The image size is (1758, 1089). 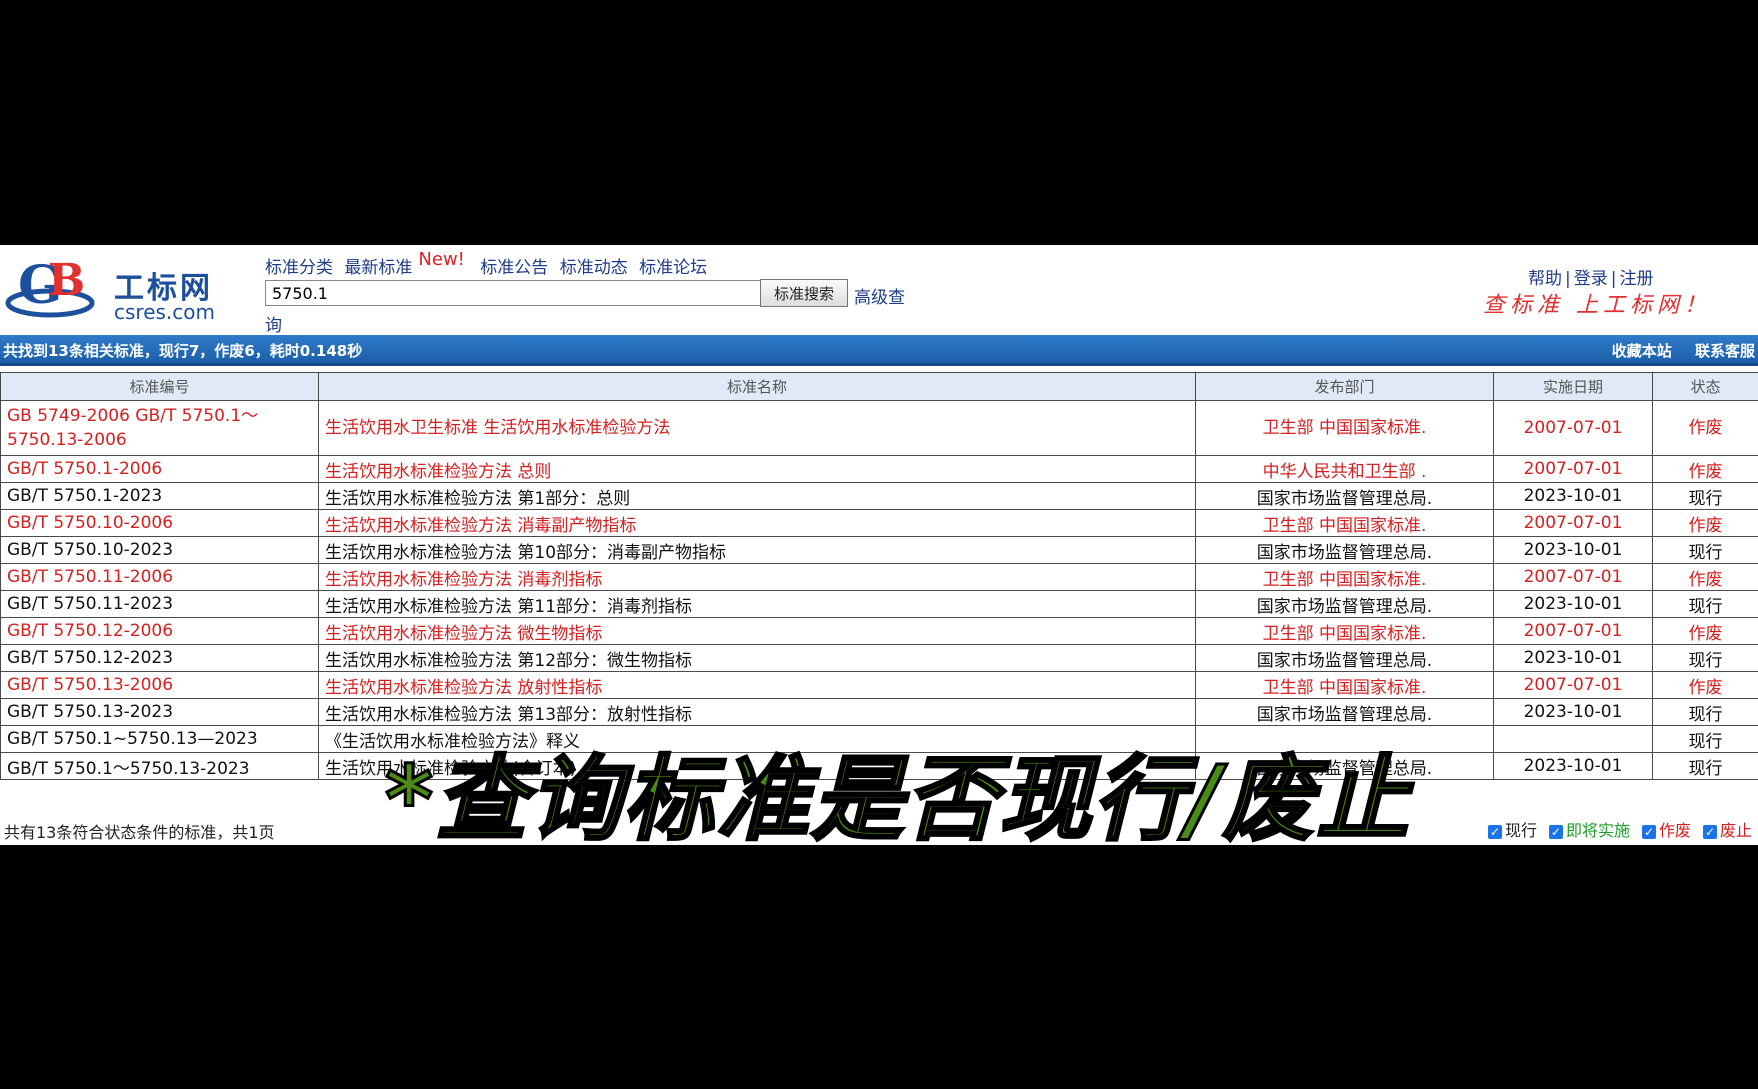 I want to click on status-filter-checkbox: ✓ 废止, so click(x=1727, y=829).